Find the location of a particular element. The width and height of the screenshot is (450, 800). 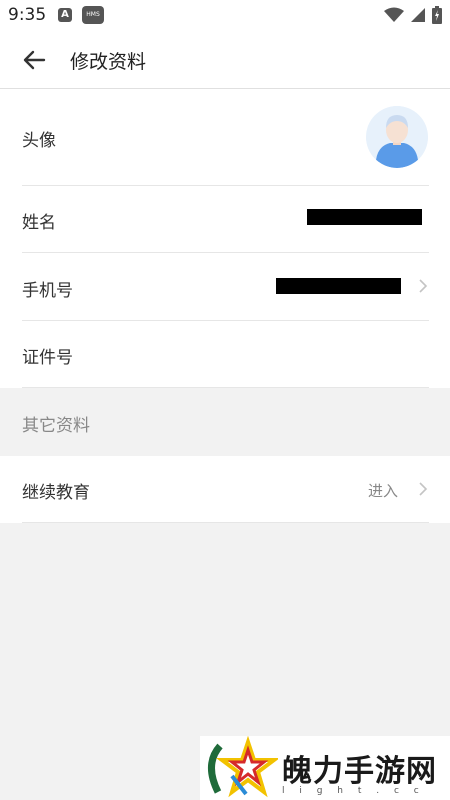

arrow-left-icon is located at coordinates (34, 60).